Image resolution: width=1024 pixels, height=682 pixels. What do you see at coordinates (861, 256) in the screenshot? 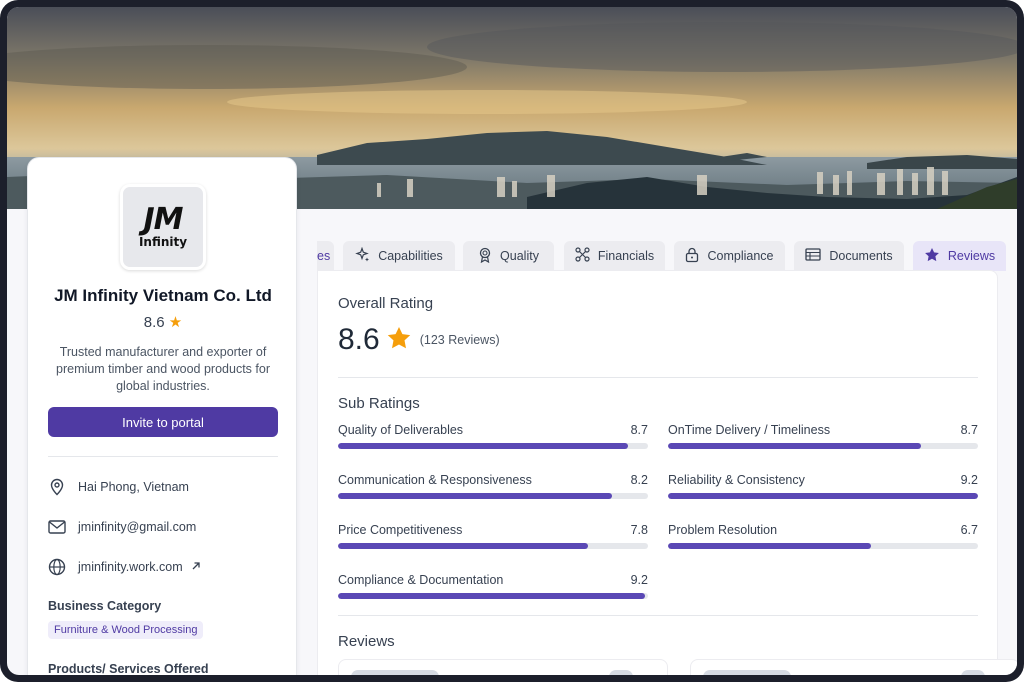
I see `tab-label: Documents` at bounding box center [861, 256].